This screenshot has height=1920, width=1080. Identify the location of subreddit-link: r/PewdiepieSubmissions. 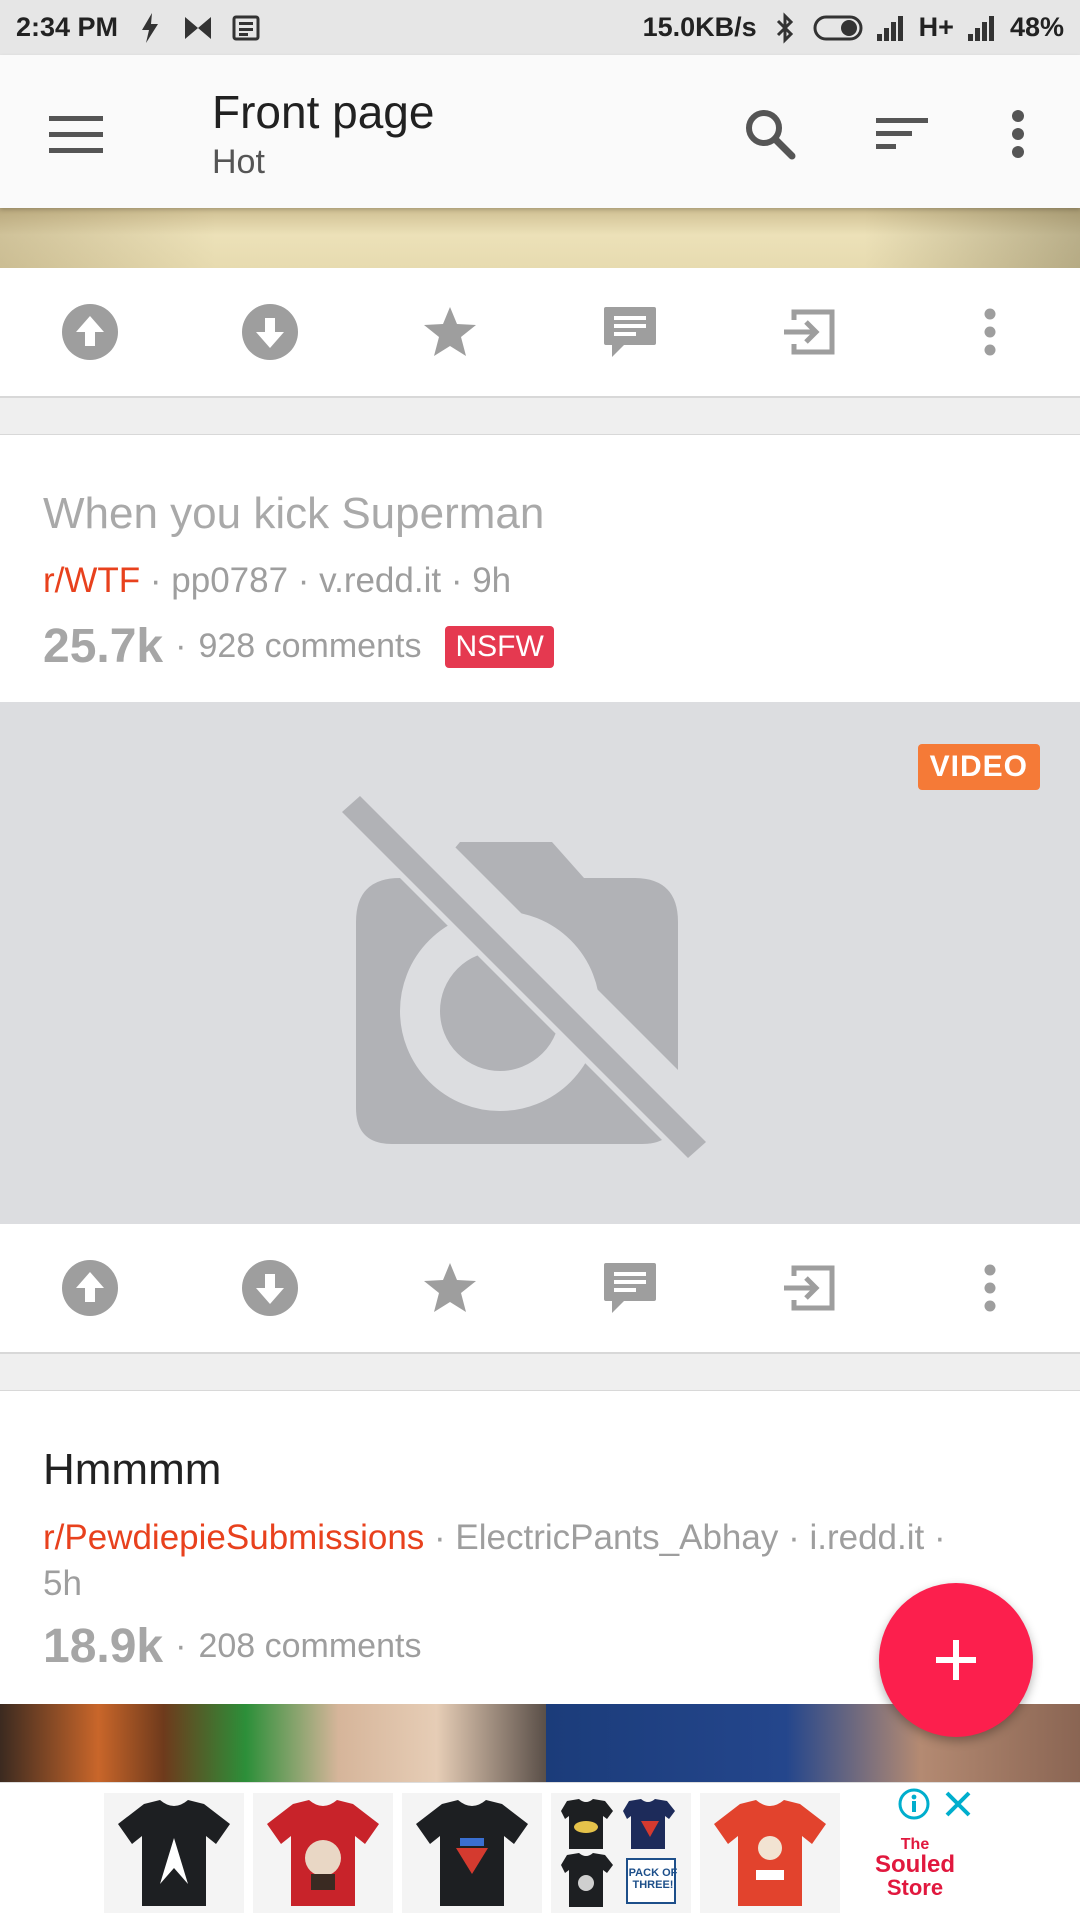
(233, 1537).